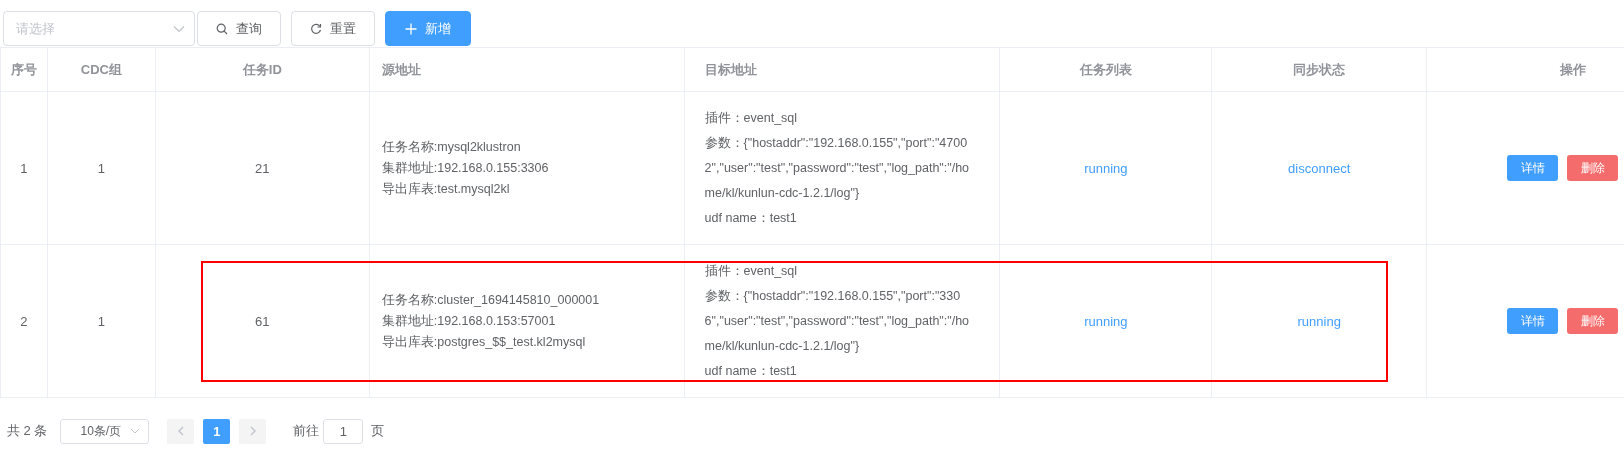 This screenshot has height=457, width=1624. I want to click on chevron-left-icon, so click(180, 431).